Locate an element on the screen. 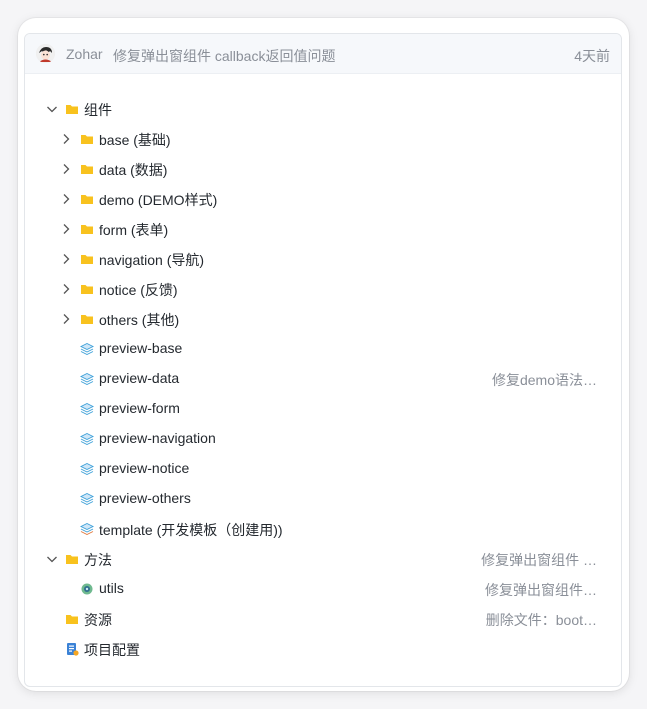 The height and width of the screenshot is (709, 647). tree-item-others: others (其他) is located at coordinates (323, 319).